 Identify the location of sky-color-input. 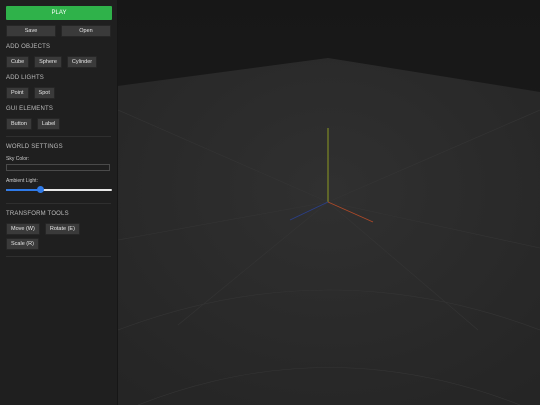
(58, 167).